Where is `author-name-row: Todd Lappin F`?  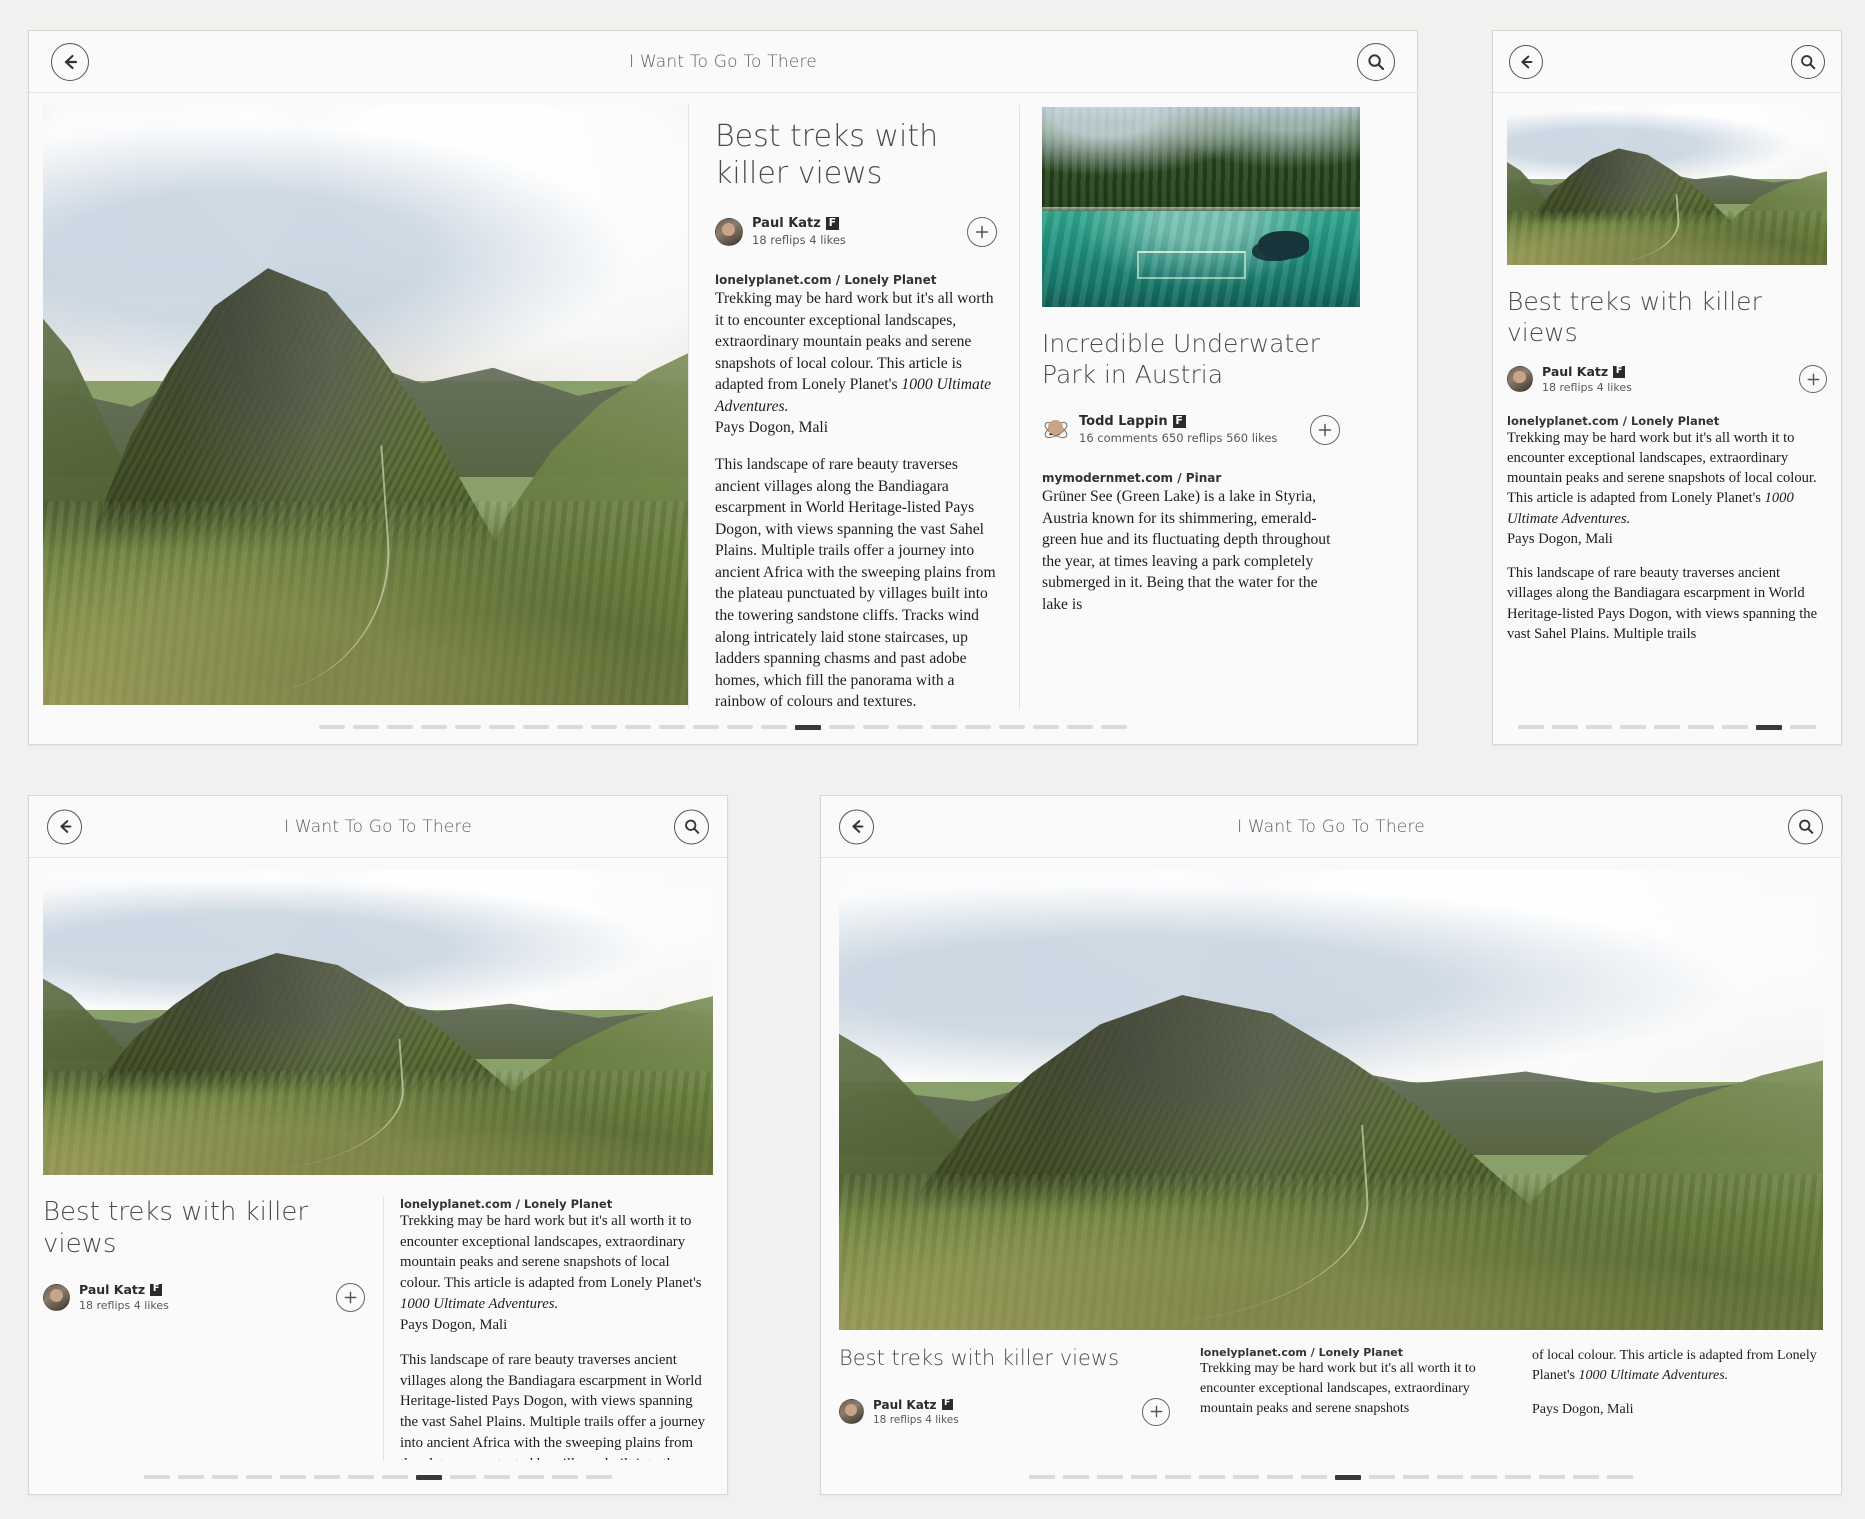
author-name-row: Todd Lappin F is located at coordinates (1178, 421).